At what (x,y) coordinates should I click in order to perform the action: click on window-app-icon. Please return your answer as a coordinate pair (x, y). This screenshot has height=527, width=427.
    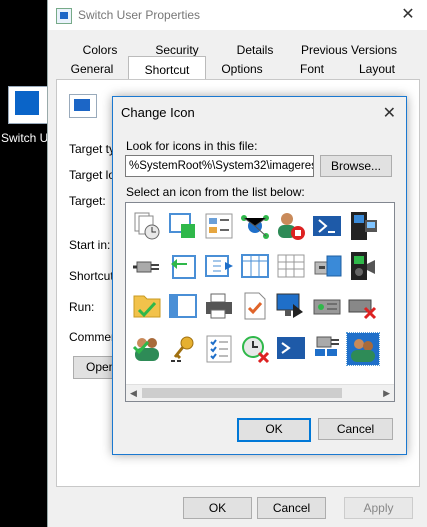
    Looking at the image, I should click on (64, 16).